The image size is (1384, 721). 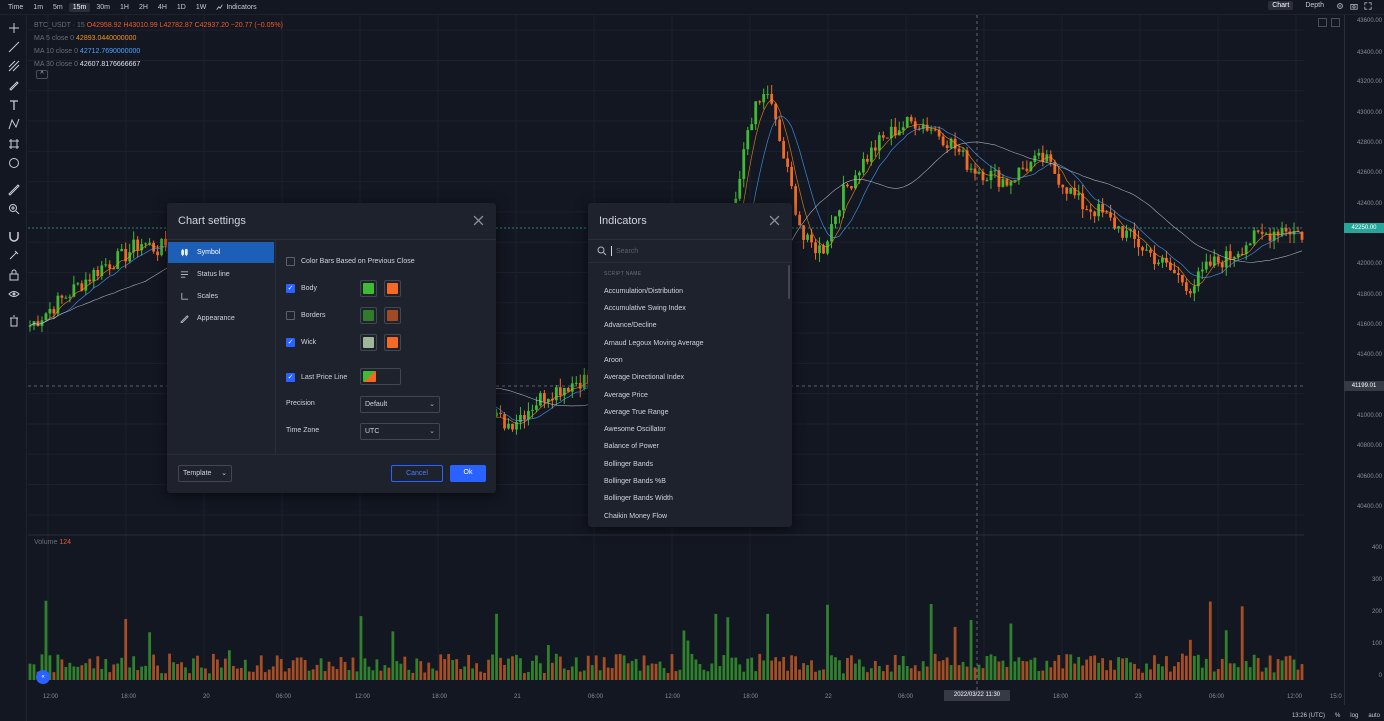 I want to click on ruler-icon, so click(x=13, y=189).